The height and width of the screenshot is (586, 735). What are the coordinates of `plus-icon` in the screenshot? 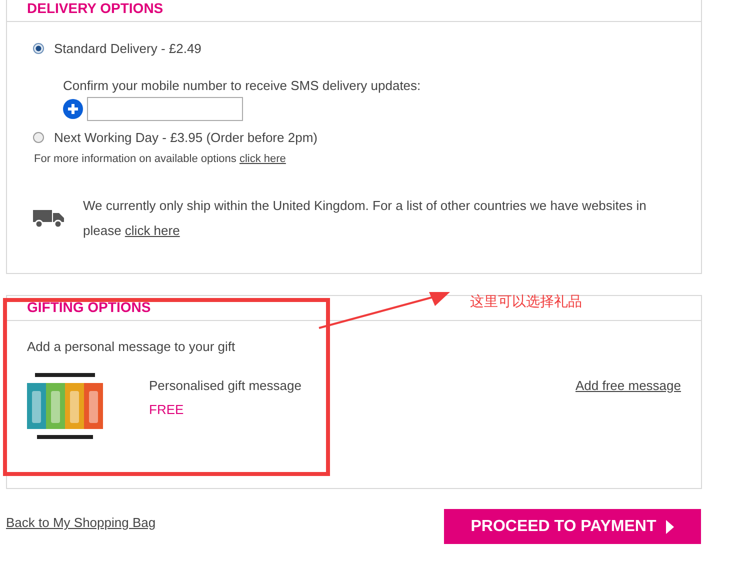 It's located at (73, 109).